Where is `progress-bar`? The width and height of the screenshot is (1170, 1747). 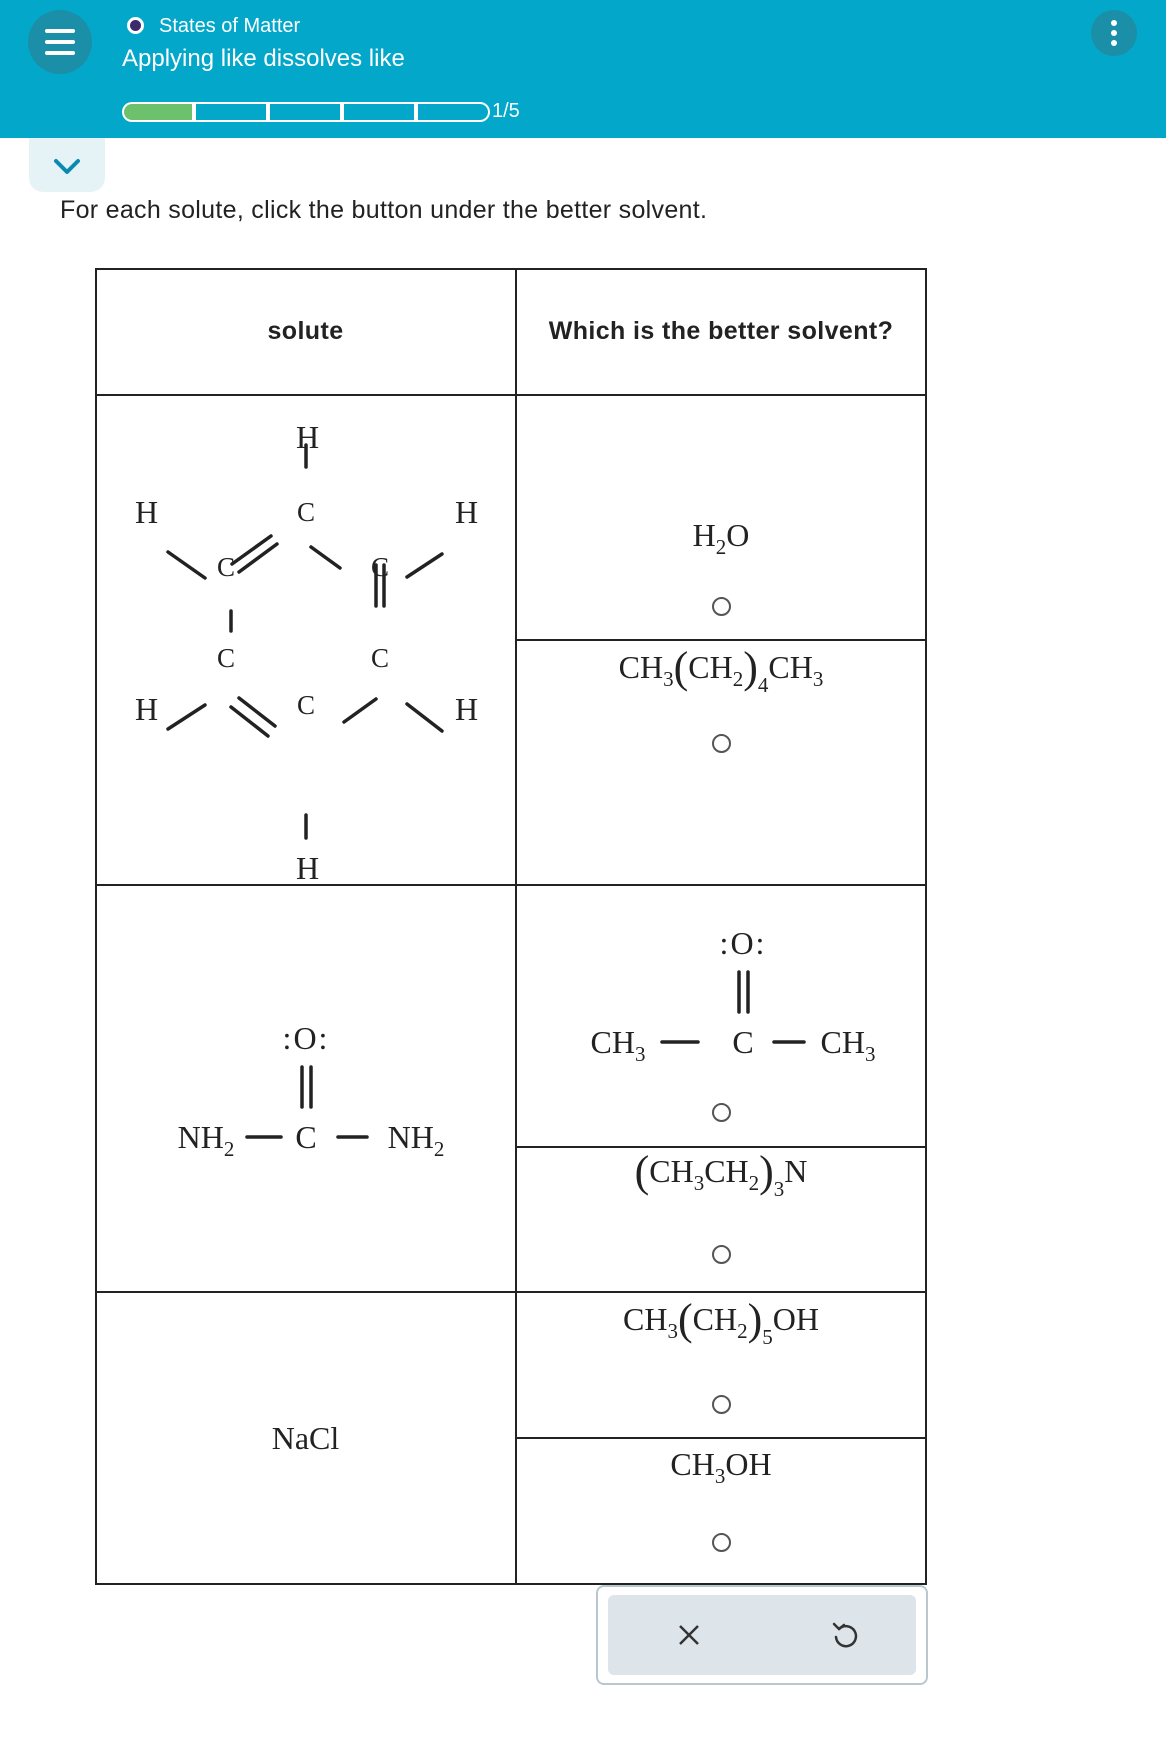 progress-bar is located at coordinates (306, 112).